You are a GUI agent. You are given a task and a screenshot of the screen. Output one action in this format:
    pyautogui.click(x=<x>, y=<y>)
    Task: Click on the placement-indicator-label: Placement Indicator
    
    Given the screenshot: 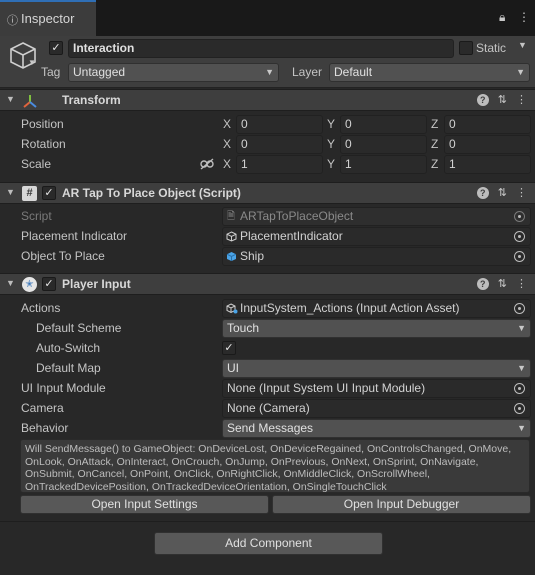 What is the action you would take?
    pyautogui.click(x=74, y=236)
    